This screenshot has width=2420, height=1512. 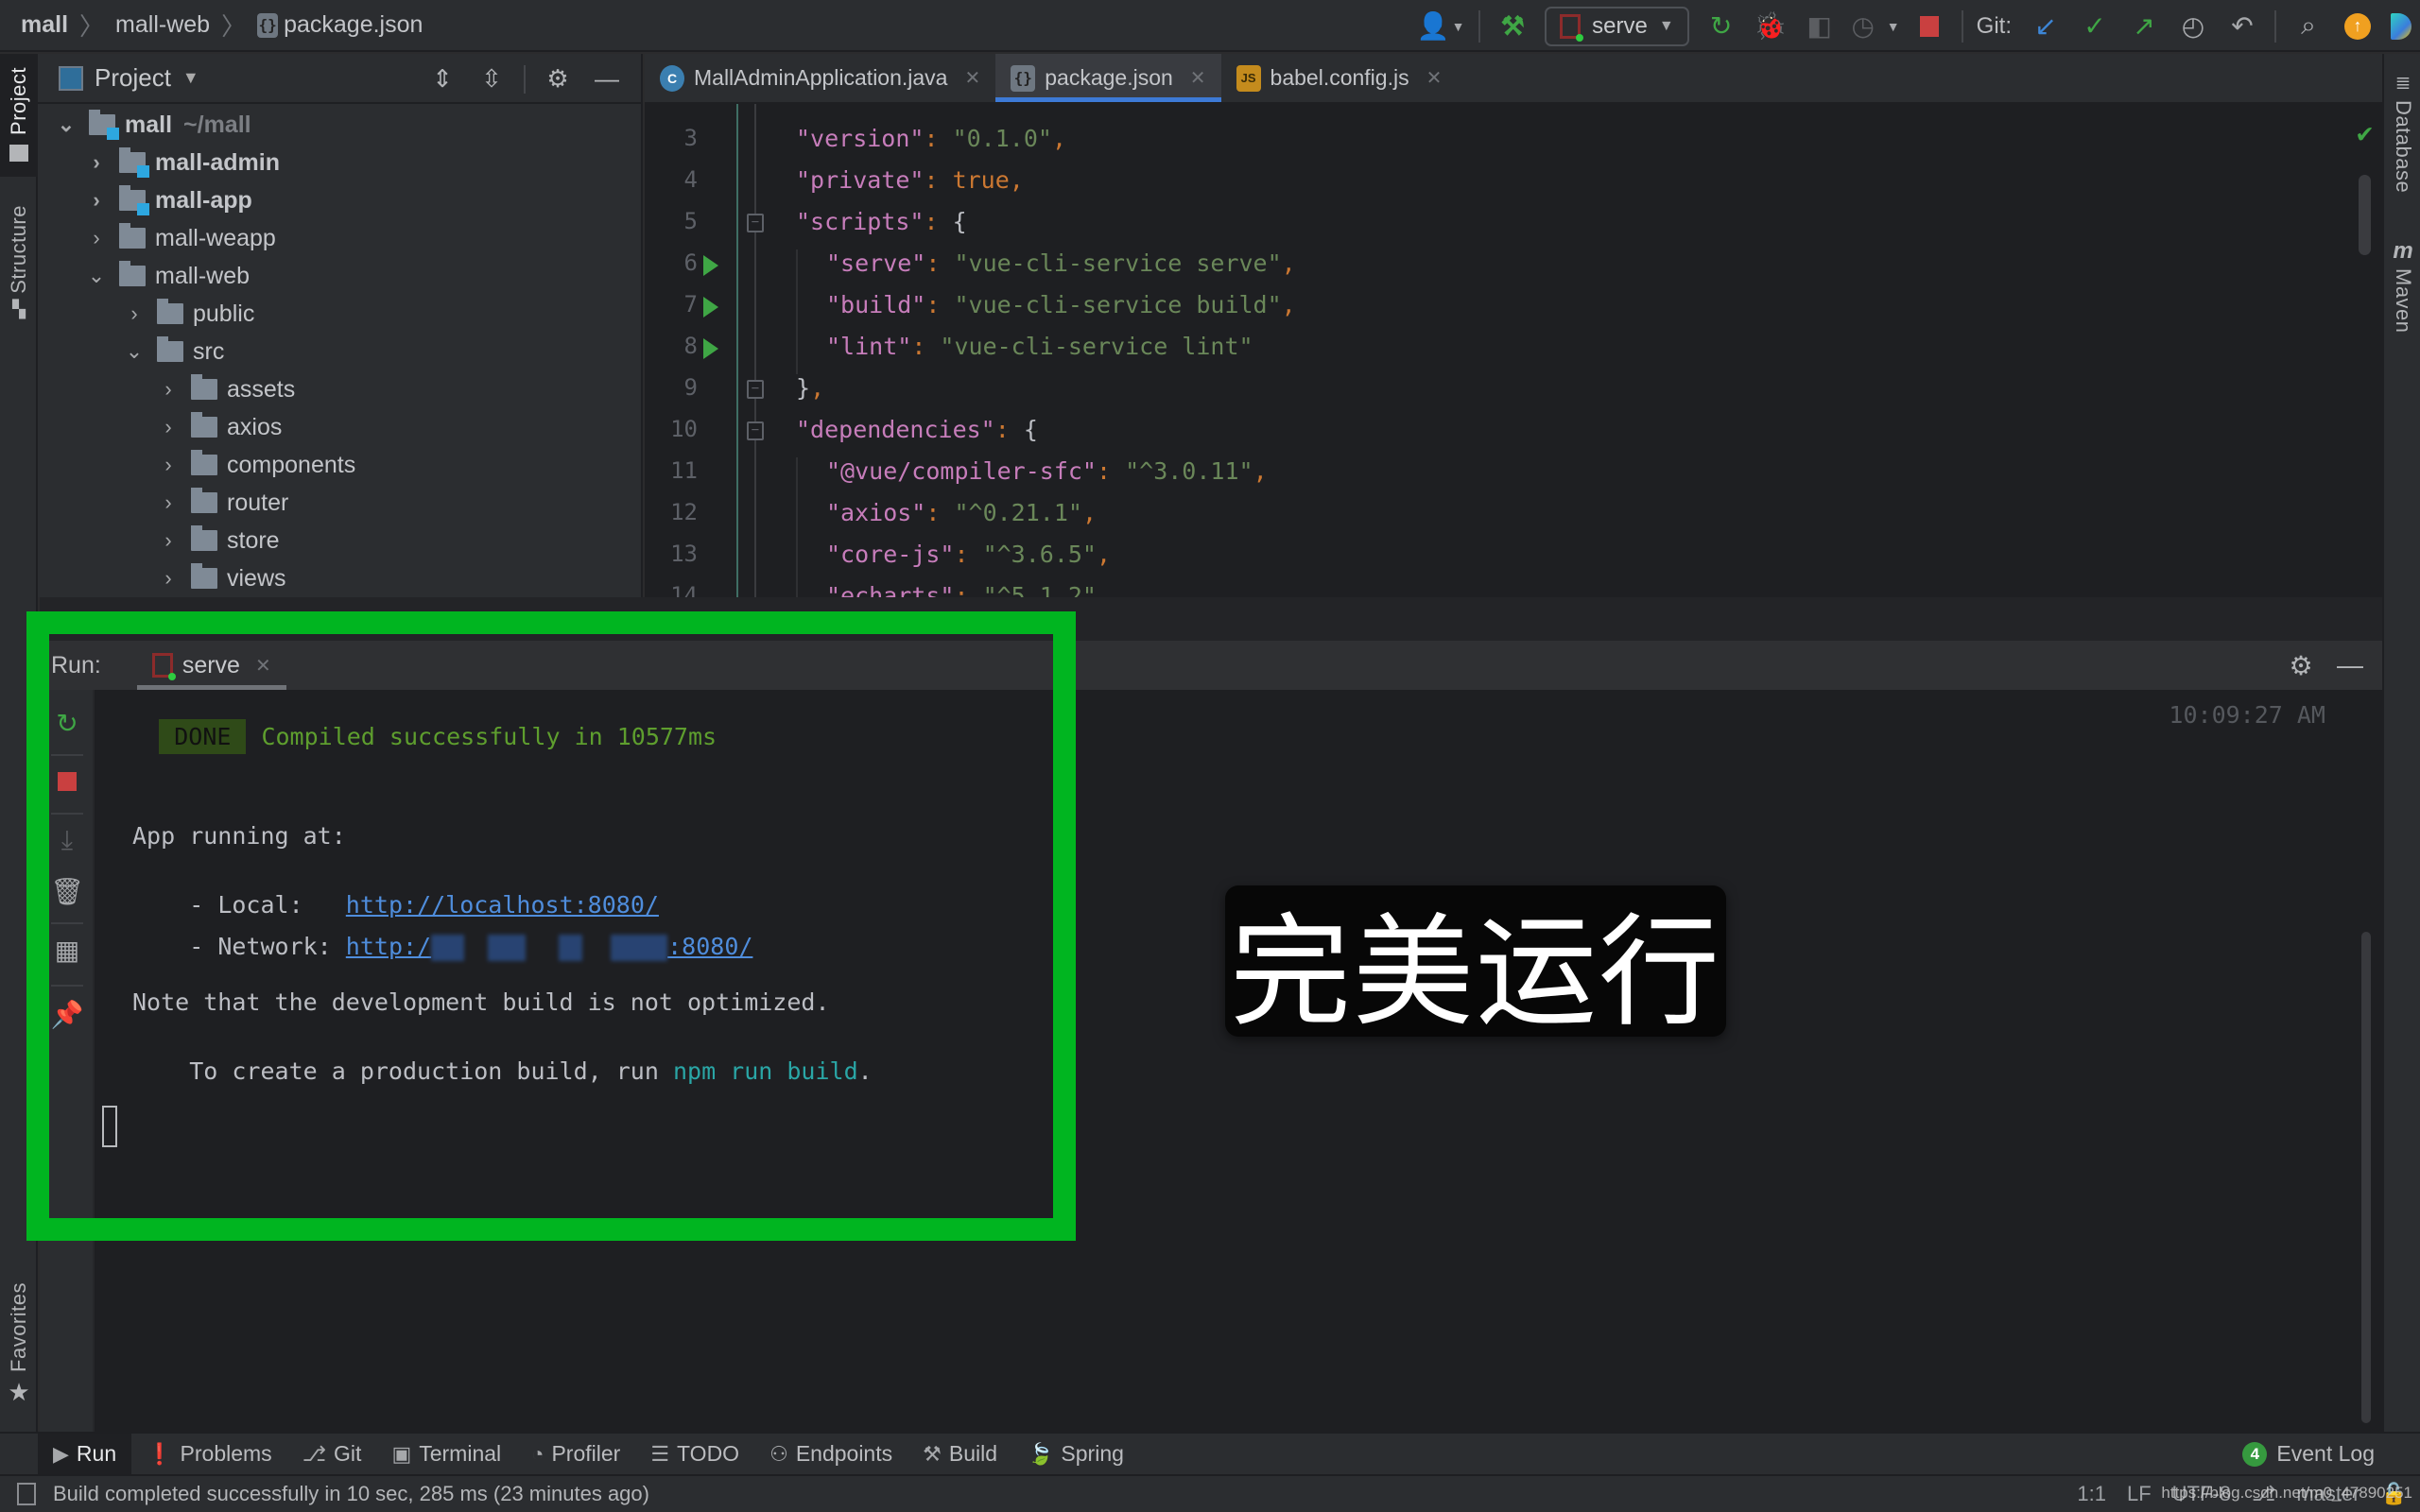 What do you see at coordinates (2401, 26) in the screenshot?
I see `jetbrains-logo-icon` at bounding box center [2401, 26].